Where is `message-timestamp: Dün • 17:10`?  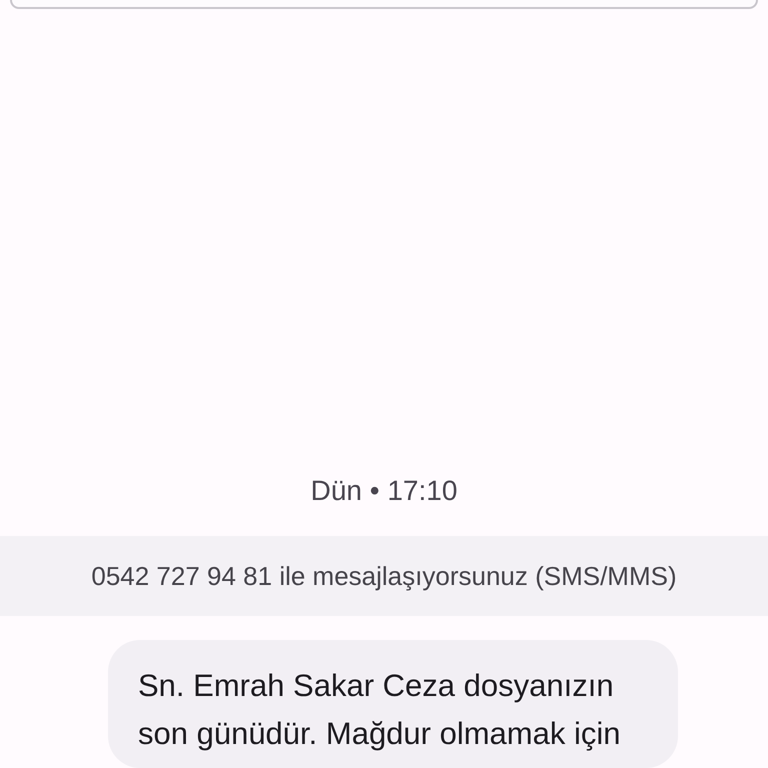
message-timestamp: Dün • 17:10 is located at coordinates (384, 491).